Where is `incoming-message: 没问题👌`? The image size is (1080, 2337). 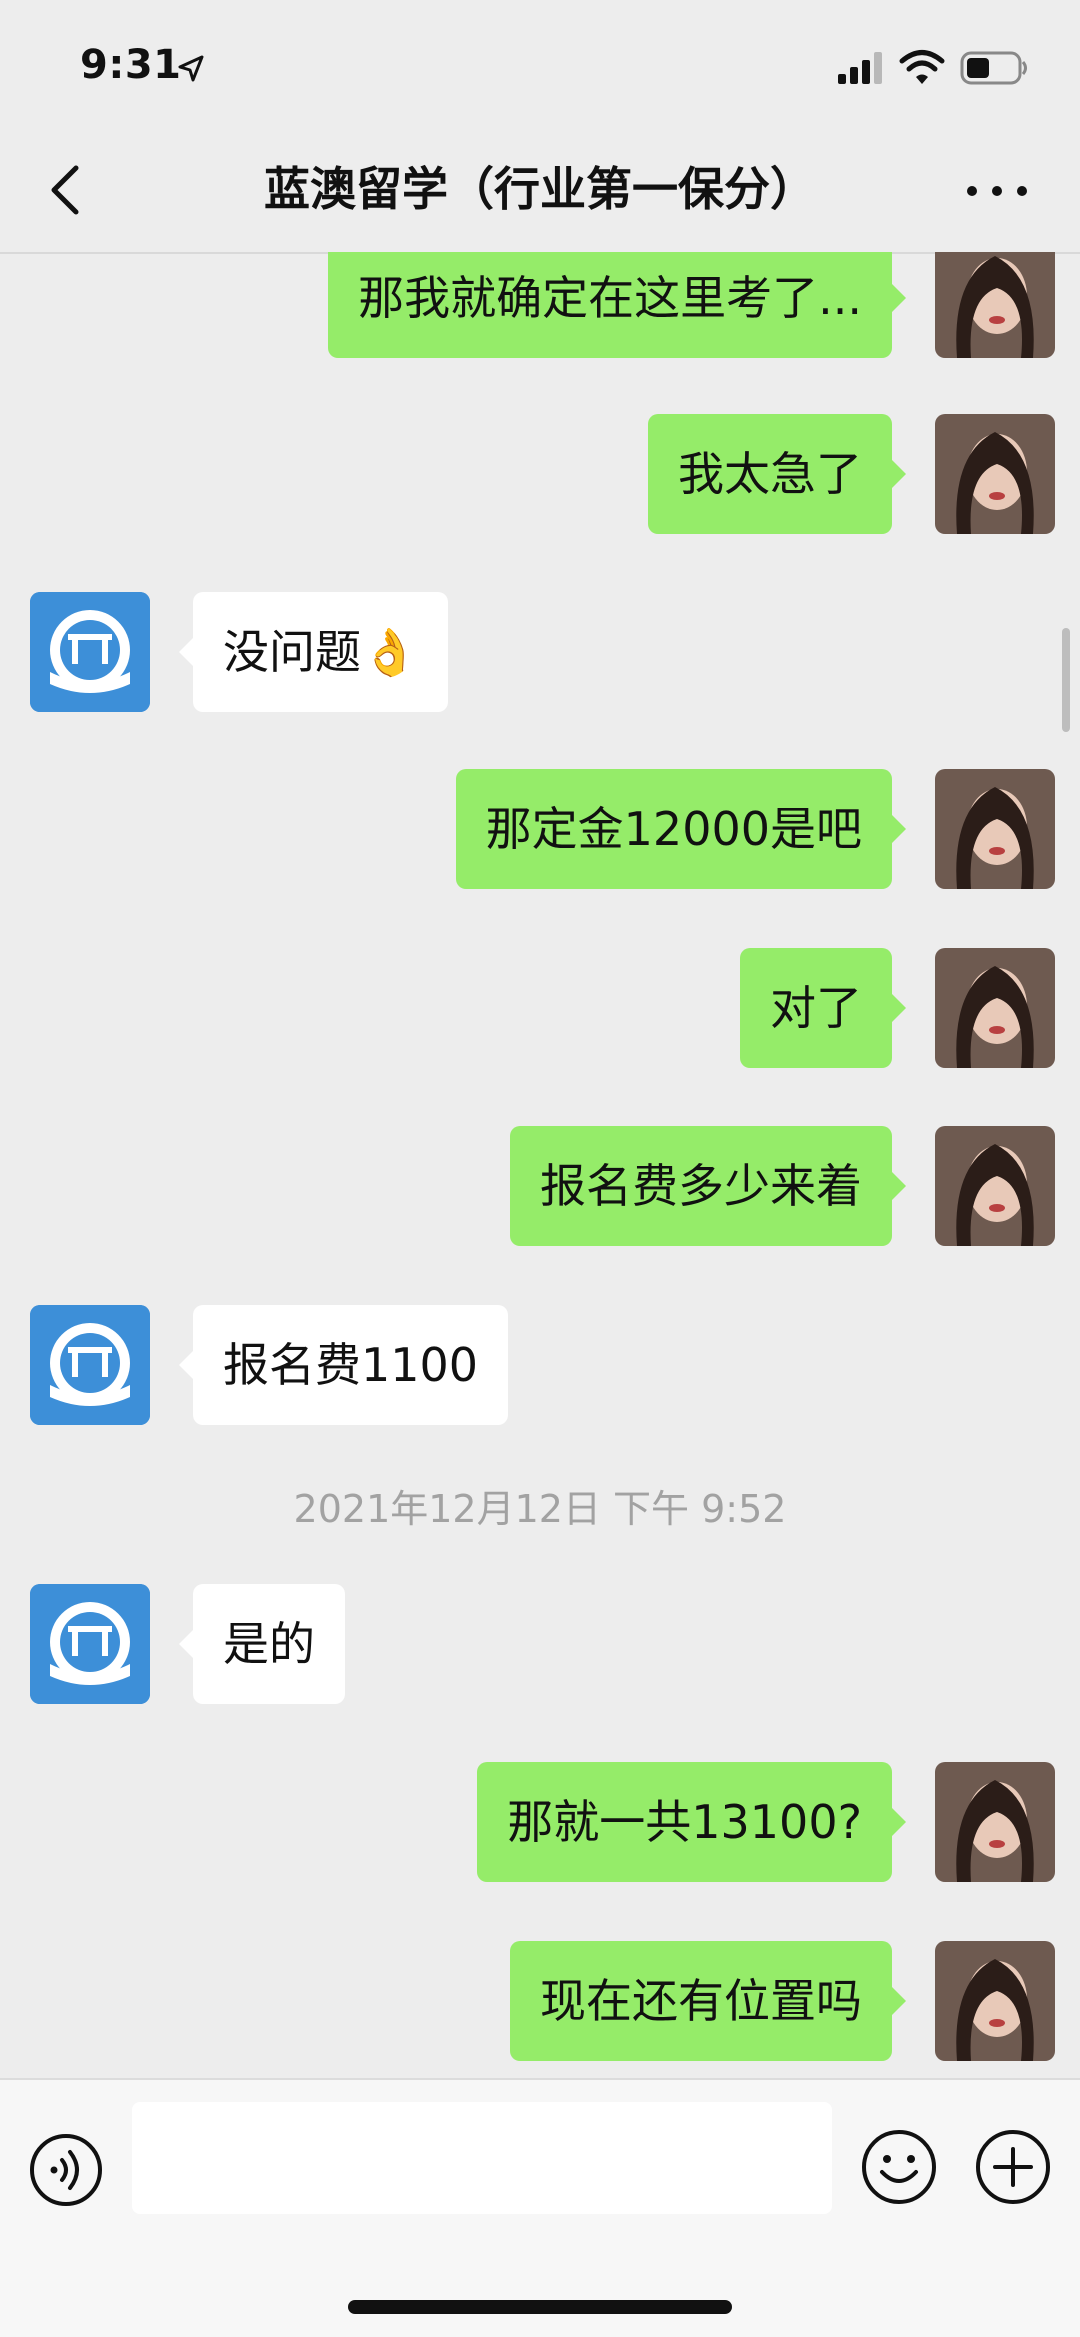 incoming-message: 没问题👌 is located at coordinates (313, 652).